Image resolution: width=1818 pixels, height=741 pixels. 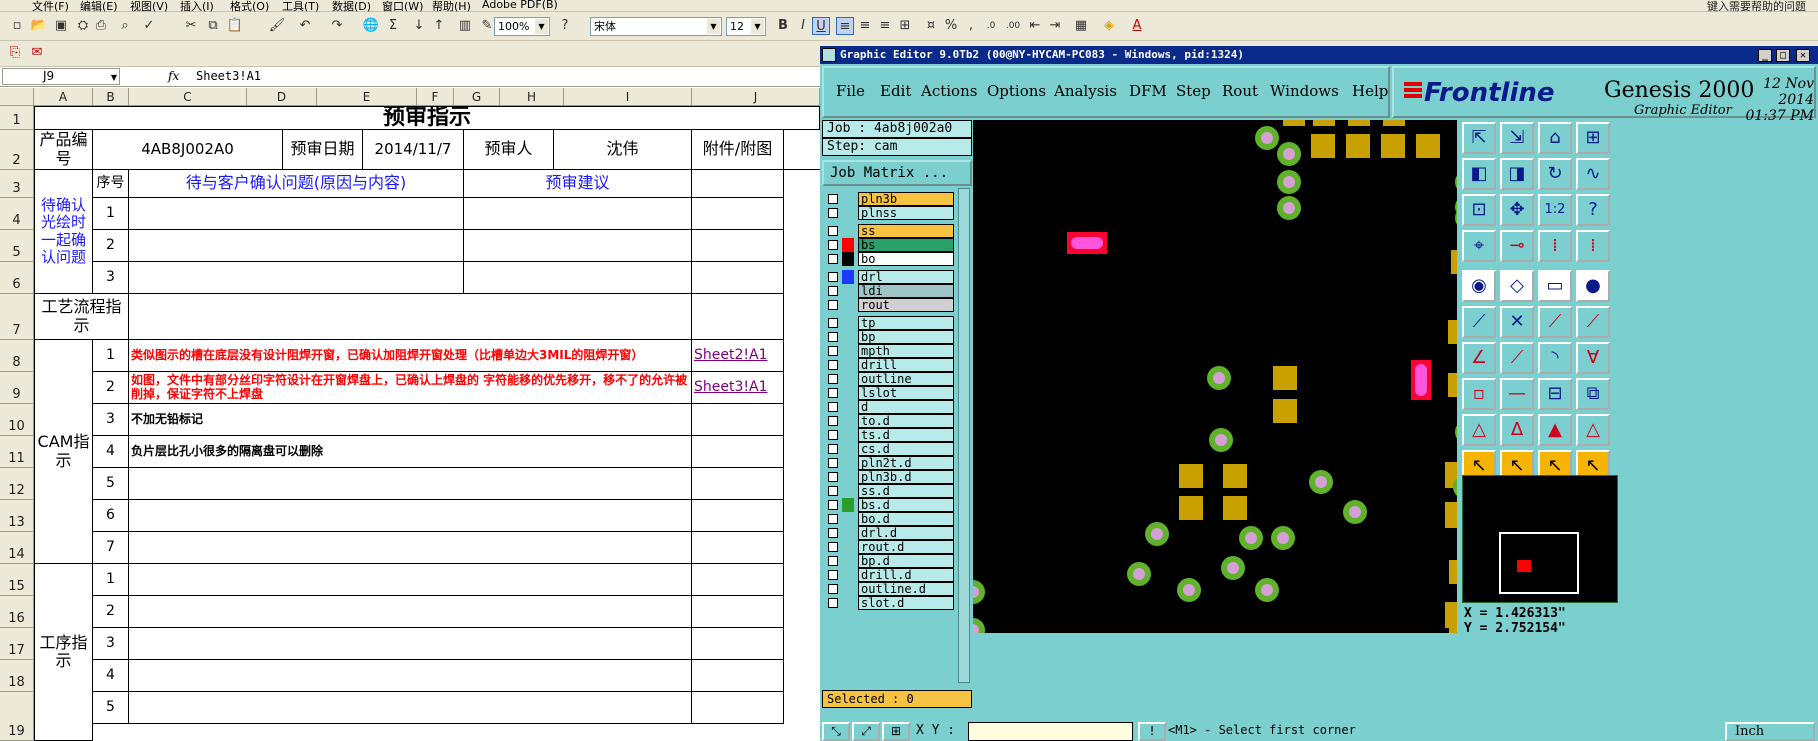 I want to click on layer-name: bs, so click(x=906, y=245).